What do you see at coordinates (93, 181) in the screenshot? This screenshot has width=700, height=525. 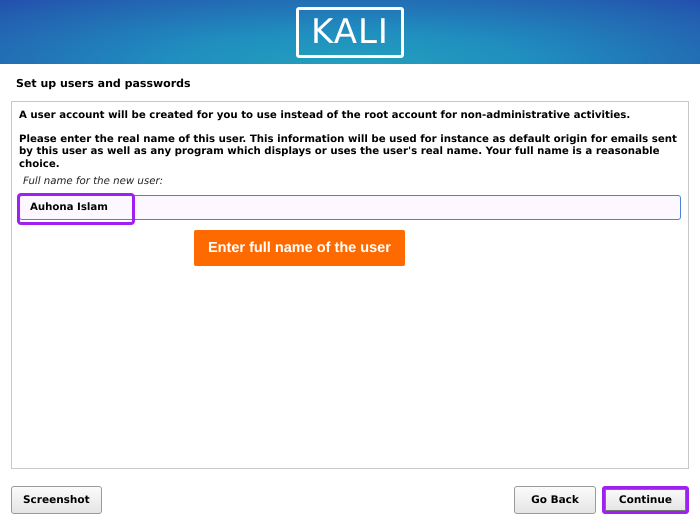 I see `field-label: Full name for the new user:` at bounding box center [93, 181].